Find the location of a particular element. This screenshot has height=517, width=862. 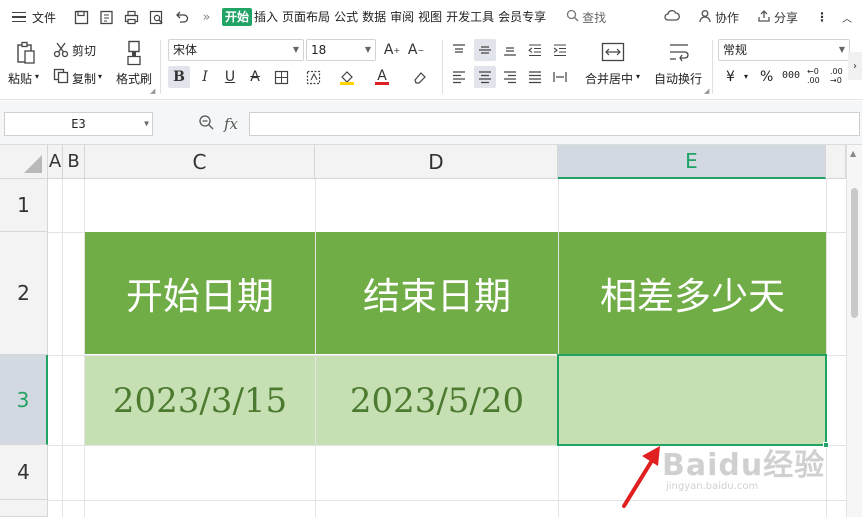

search-label: 查找 is located at coordinates (594, 17).